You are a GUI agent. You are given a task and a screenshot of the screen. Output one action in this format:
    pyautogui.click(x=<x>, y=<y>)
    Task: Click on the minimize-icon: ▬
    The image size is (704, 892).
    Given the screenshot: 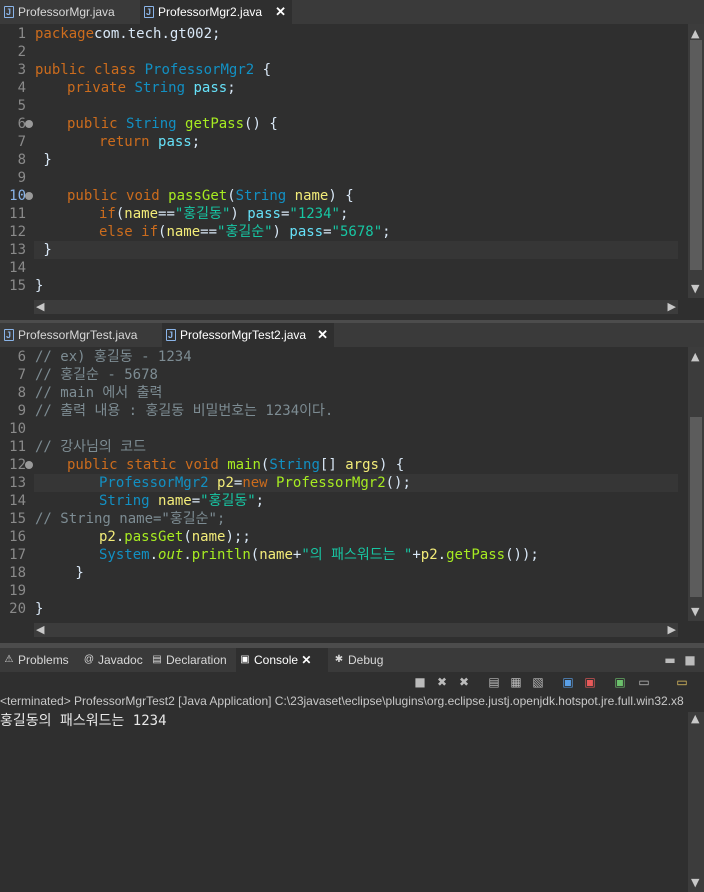 What is the action you would take?
    pyautogui.click(x=670, y=660)
    